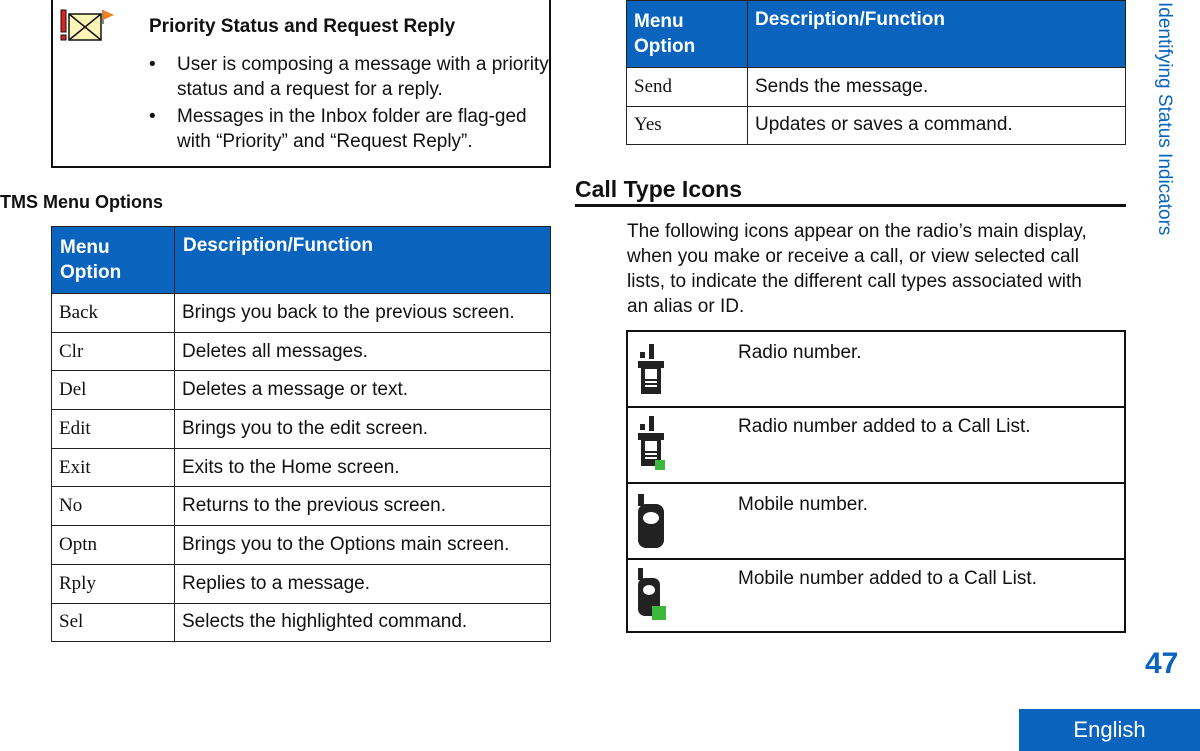 This screenshot has width=1200, height=751. I want to click on menu-option-cell: Send, so click(687, 87).